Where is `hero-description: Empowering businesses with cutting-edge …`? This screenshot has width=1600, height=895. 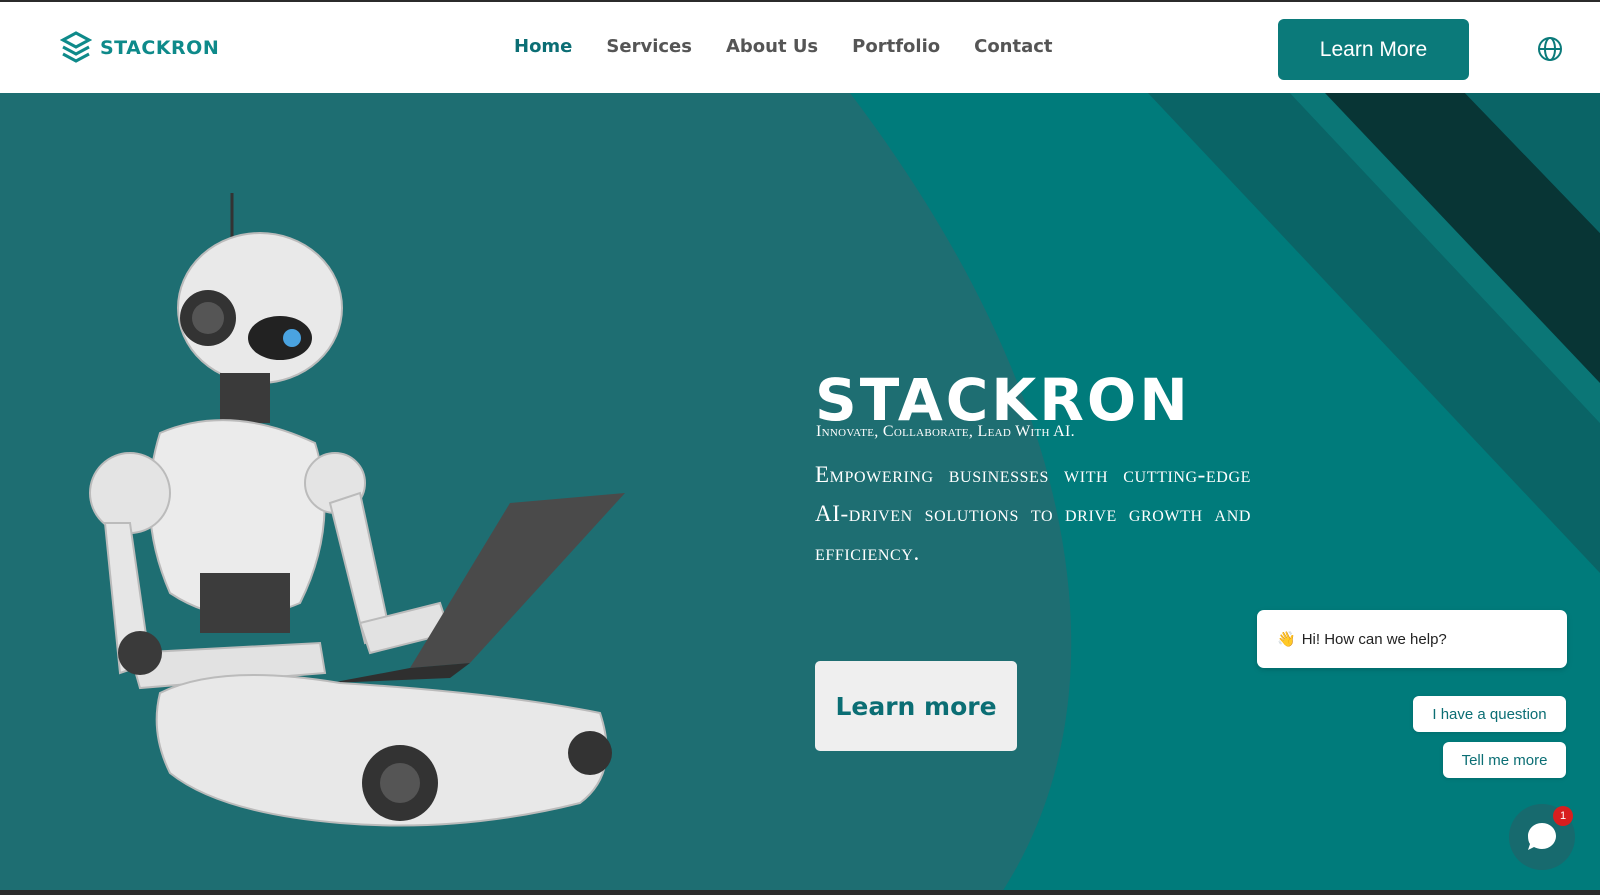
hero-description: Empowering businesses with cutting-edge … is located at coordinates (1033, 513).